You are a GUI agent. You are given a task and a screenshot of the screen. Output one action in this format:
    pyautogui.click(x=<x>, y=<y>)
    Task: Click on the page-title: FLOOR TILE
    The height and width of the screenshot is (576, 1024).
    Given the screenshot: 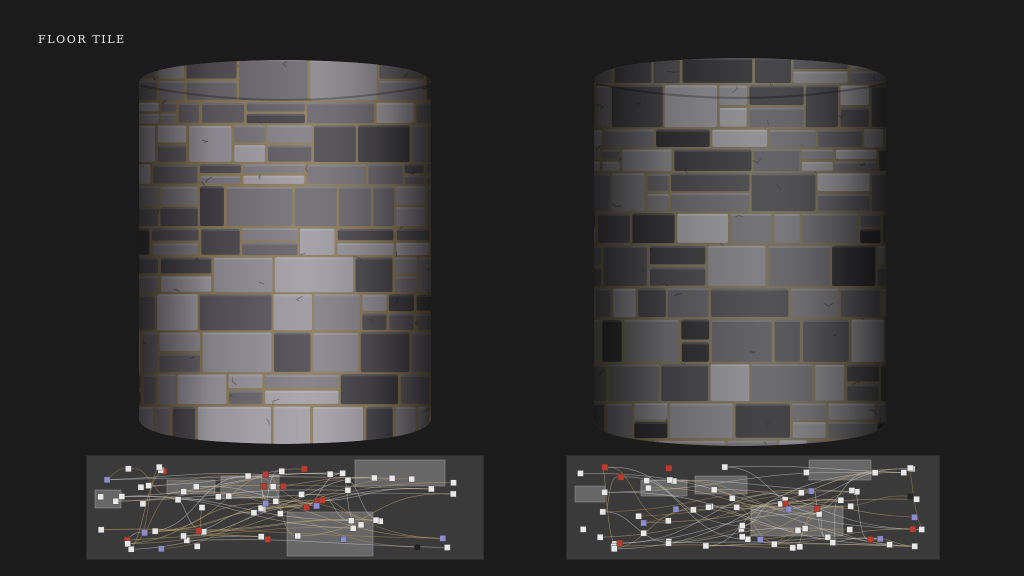 What is the action you would take?
    pyautogui.click(x=82, y=39)
    